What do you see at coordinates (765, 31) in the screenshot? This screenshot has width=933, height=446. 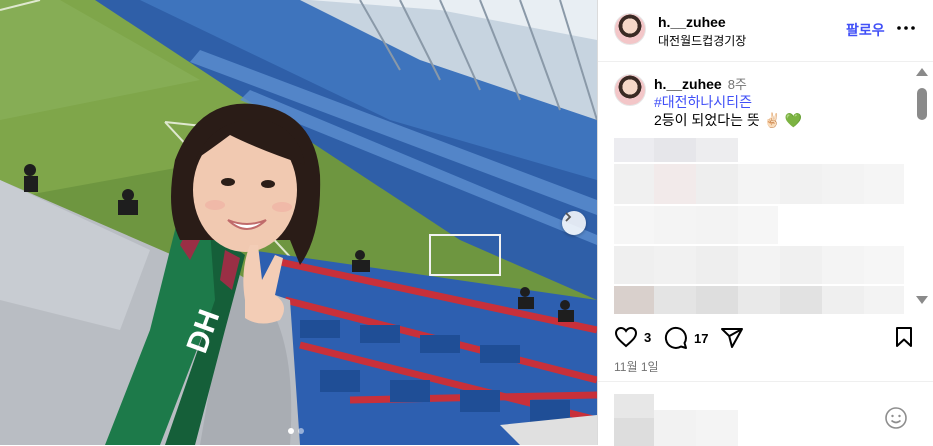 I see `post-header: h.__zuhee 대전월드컵경기장 팔로우` at bounding box center [765, 31].